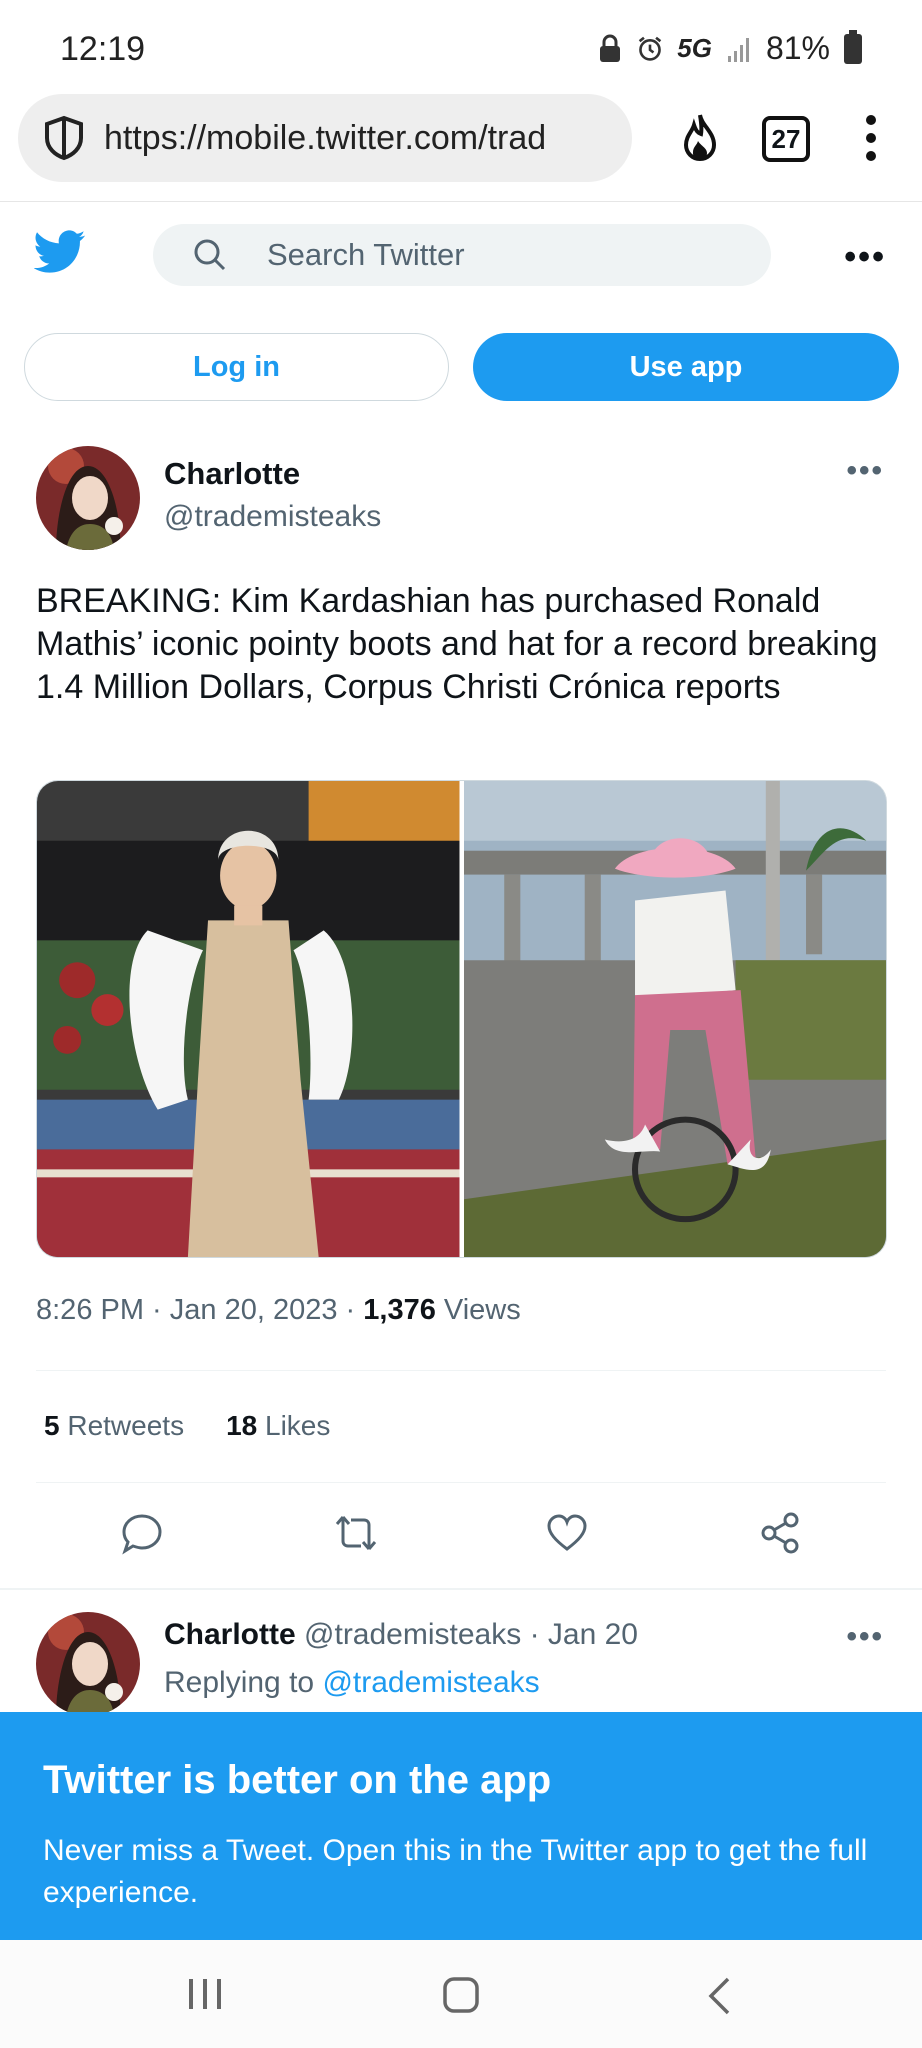 This screenshot has width=922, height=2048. What do you see at coordinates (210, 255) in the screenshot?
I see `search-icon` at bounding box center [210, 255].